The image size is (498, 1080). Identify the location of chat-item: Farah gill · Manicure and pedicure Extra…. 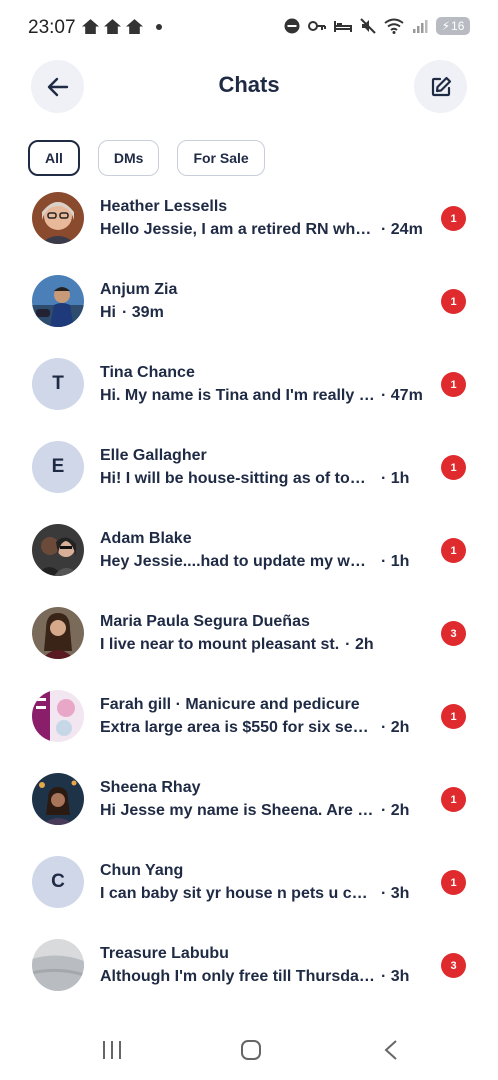
(249, 729).